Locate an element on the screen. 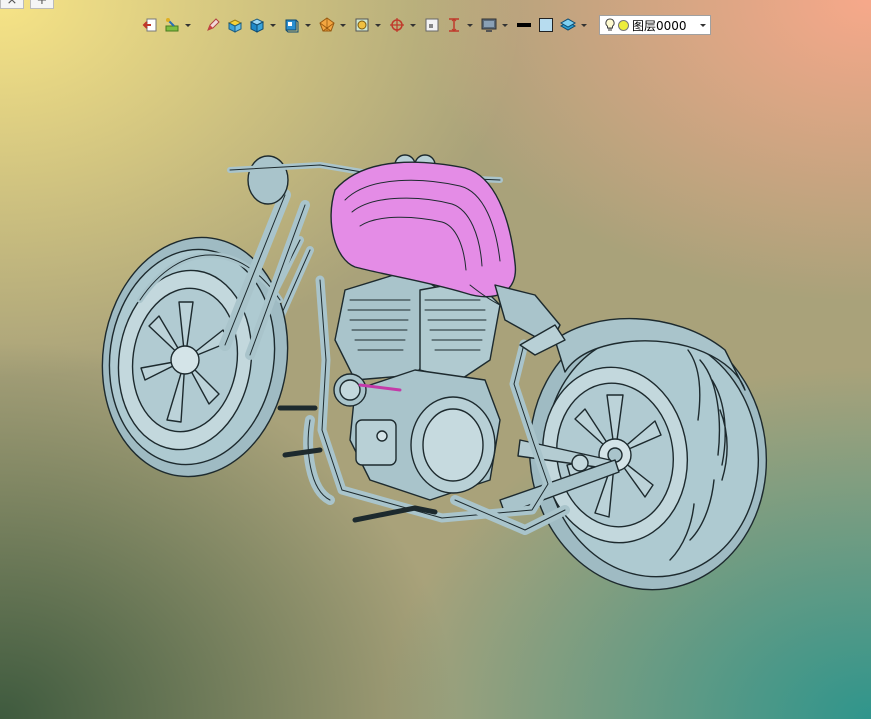 This screenshot has width=871, height=719. seat is located at coordinates (530, 320).